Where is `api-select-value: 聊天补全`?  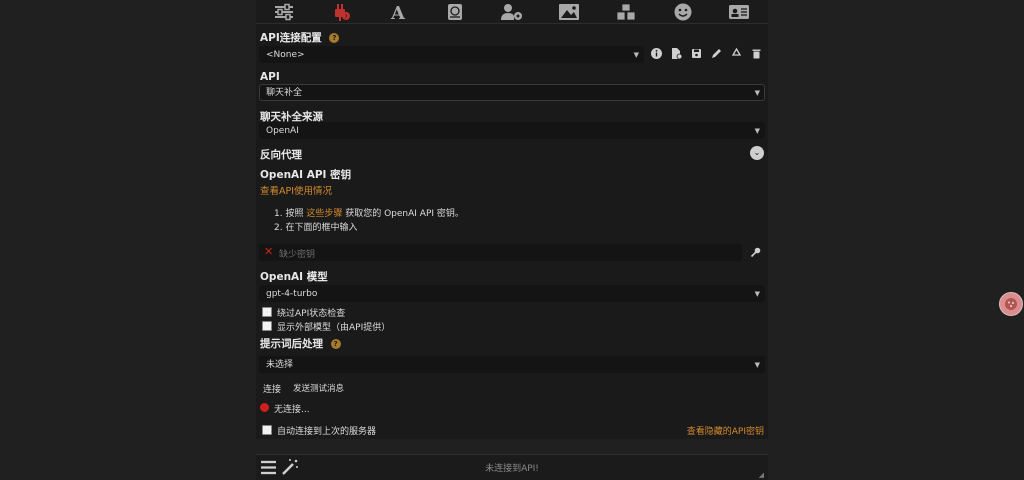
api-select-value: 聊天补全 is located at coordinates (284, 93).